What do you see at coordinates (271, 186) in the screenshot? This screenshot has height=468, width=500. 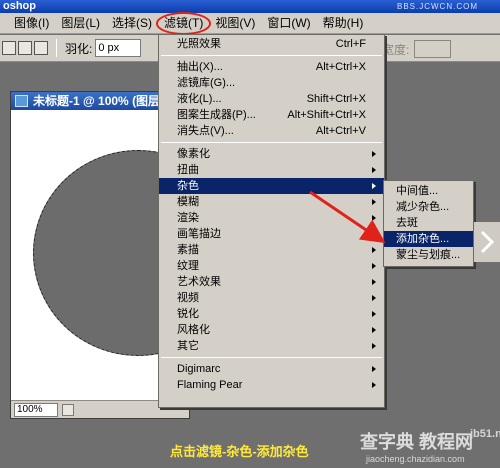 I see `filter-menu-item: 杂色` at bounding box center [271, 186].